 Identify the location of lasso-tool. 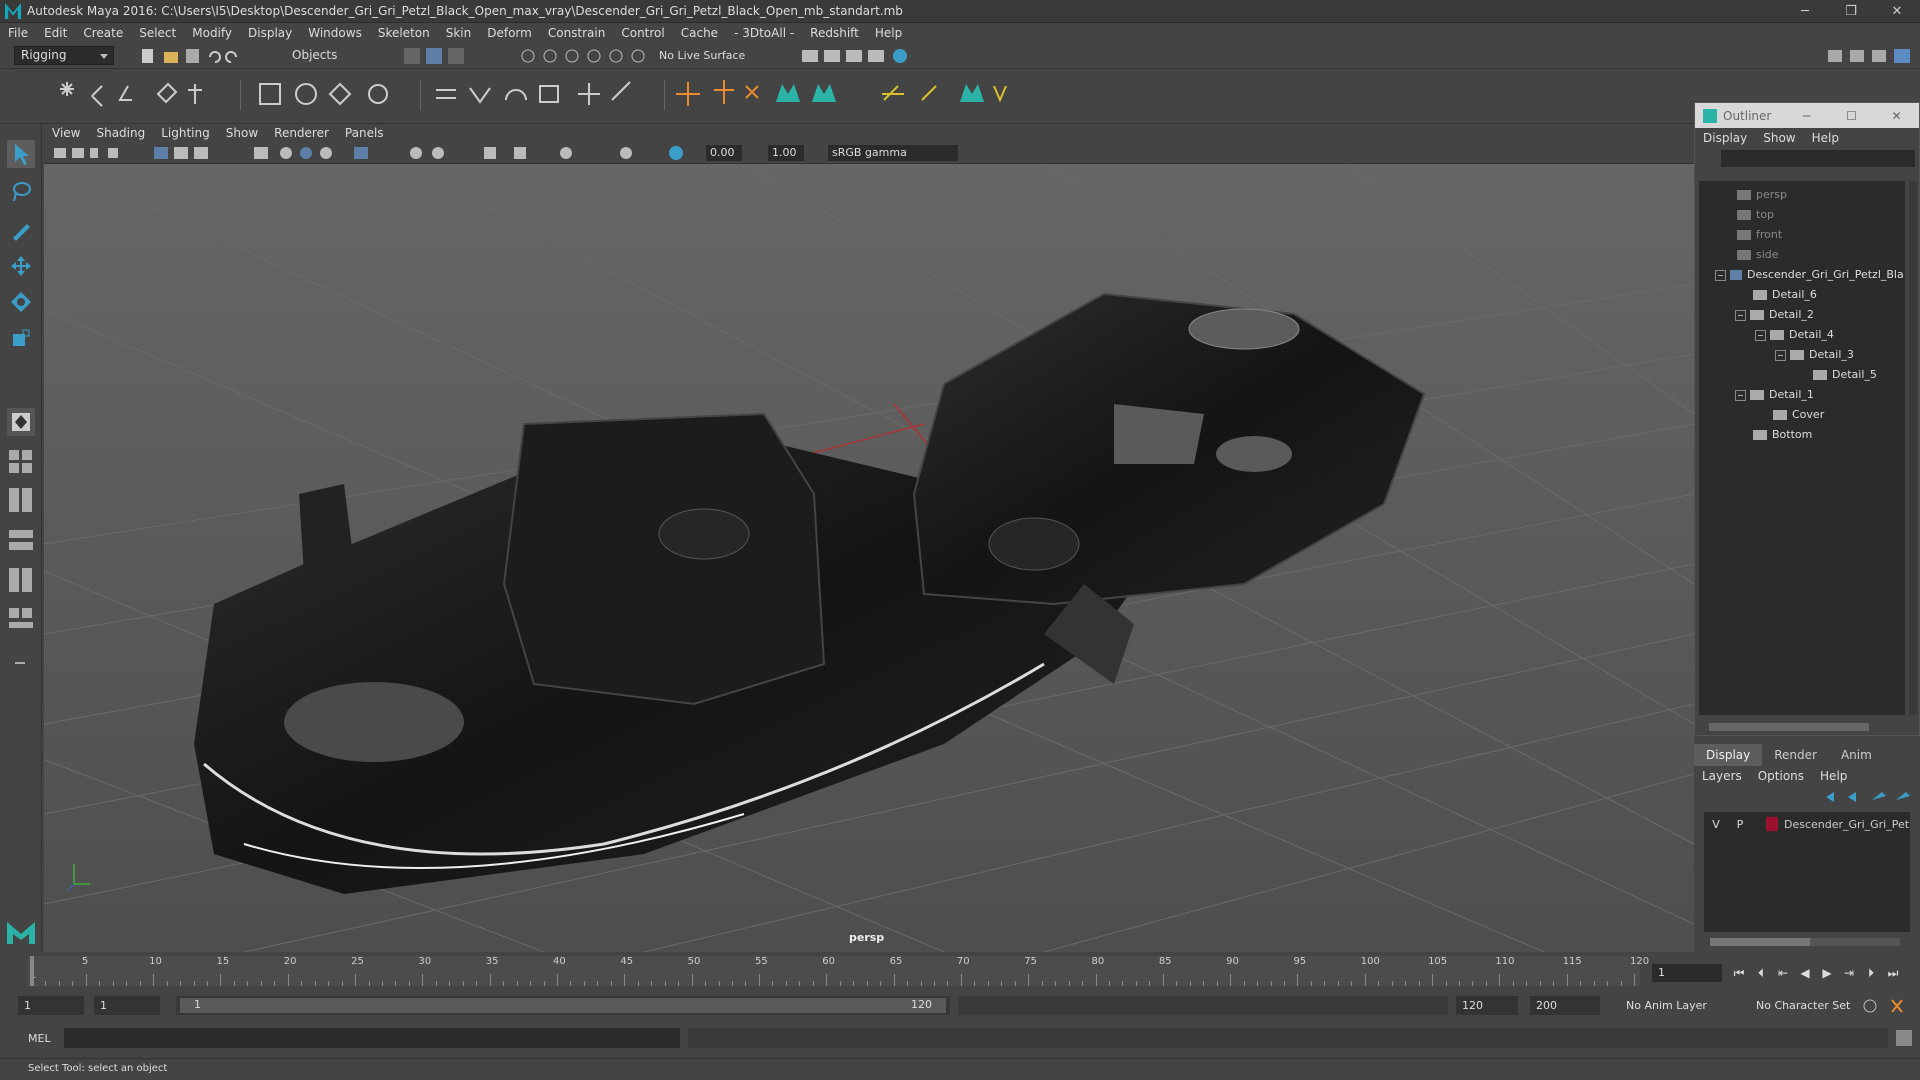
(21, 192).